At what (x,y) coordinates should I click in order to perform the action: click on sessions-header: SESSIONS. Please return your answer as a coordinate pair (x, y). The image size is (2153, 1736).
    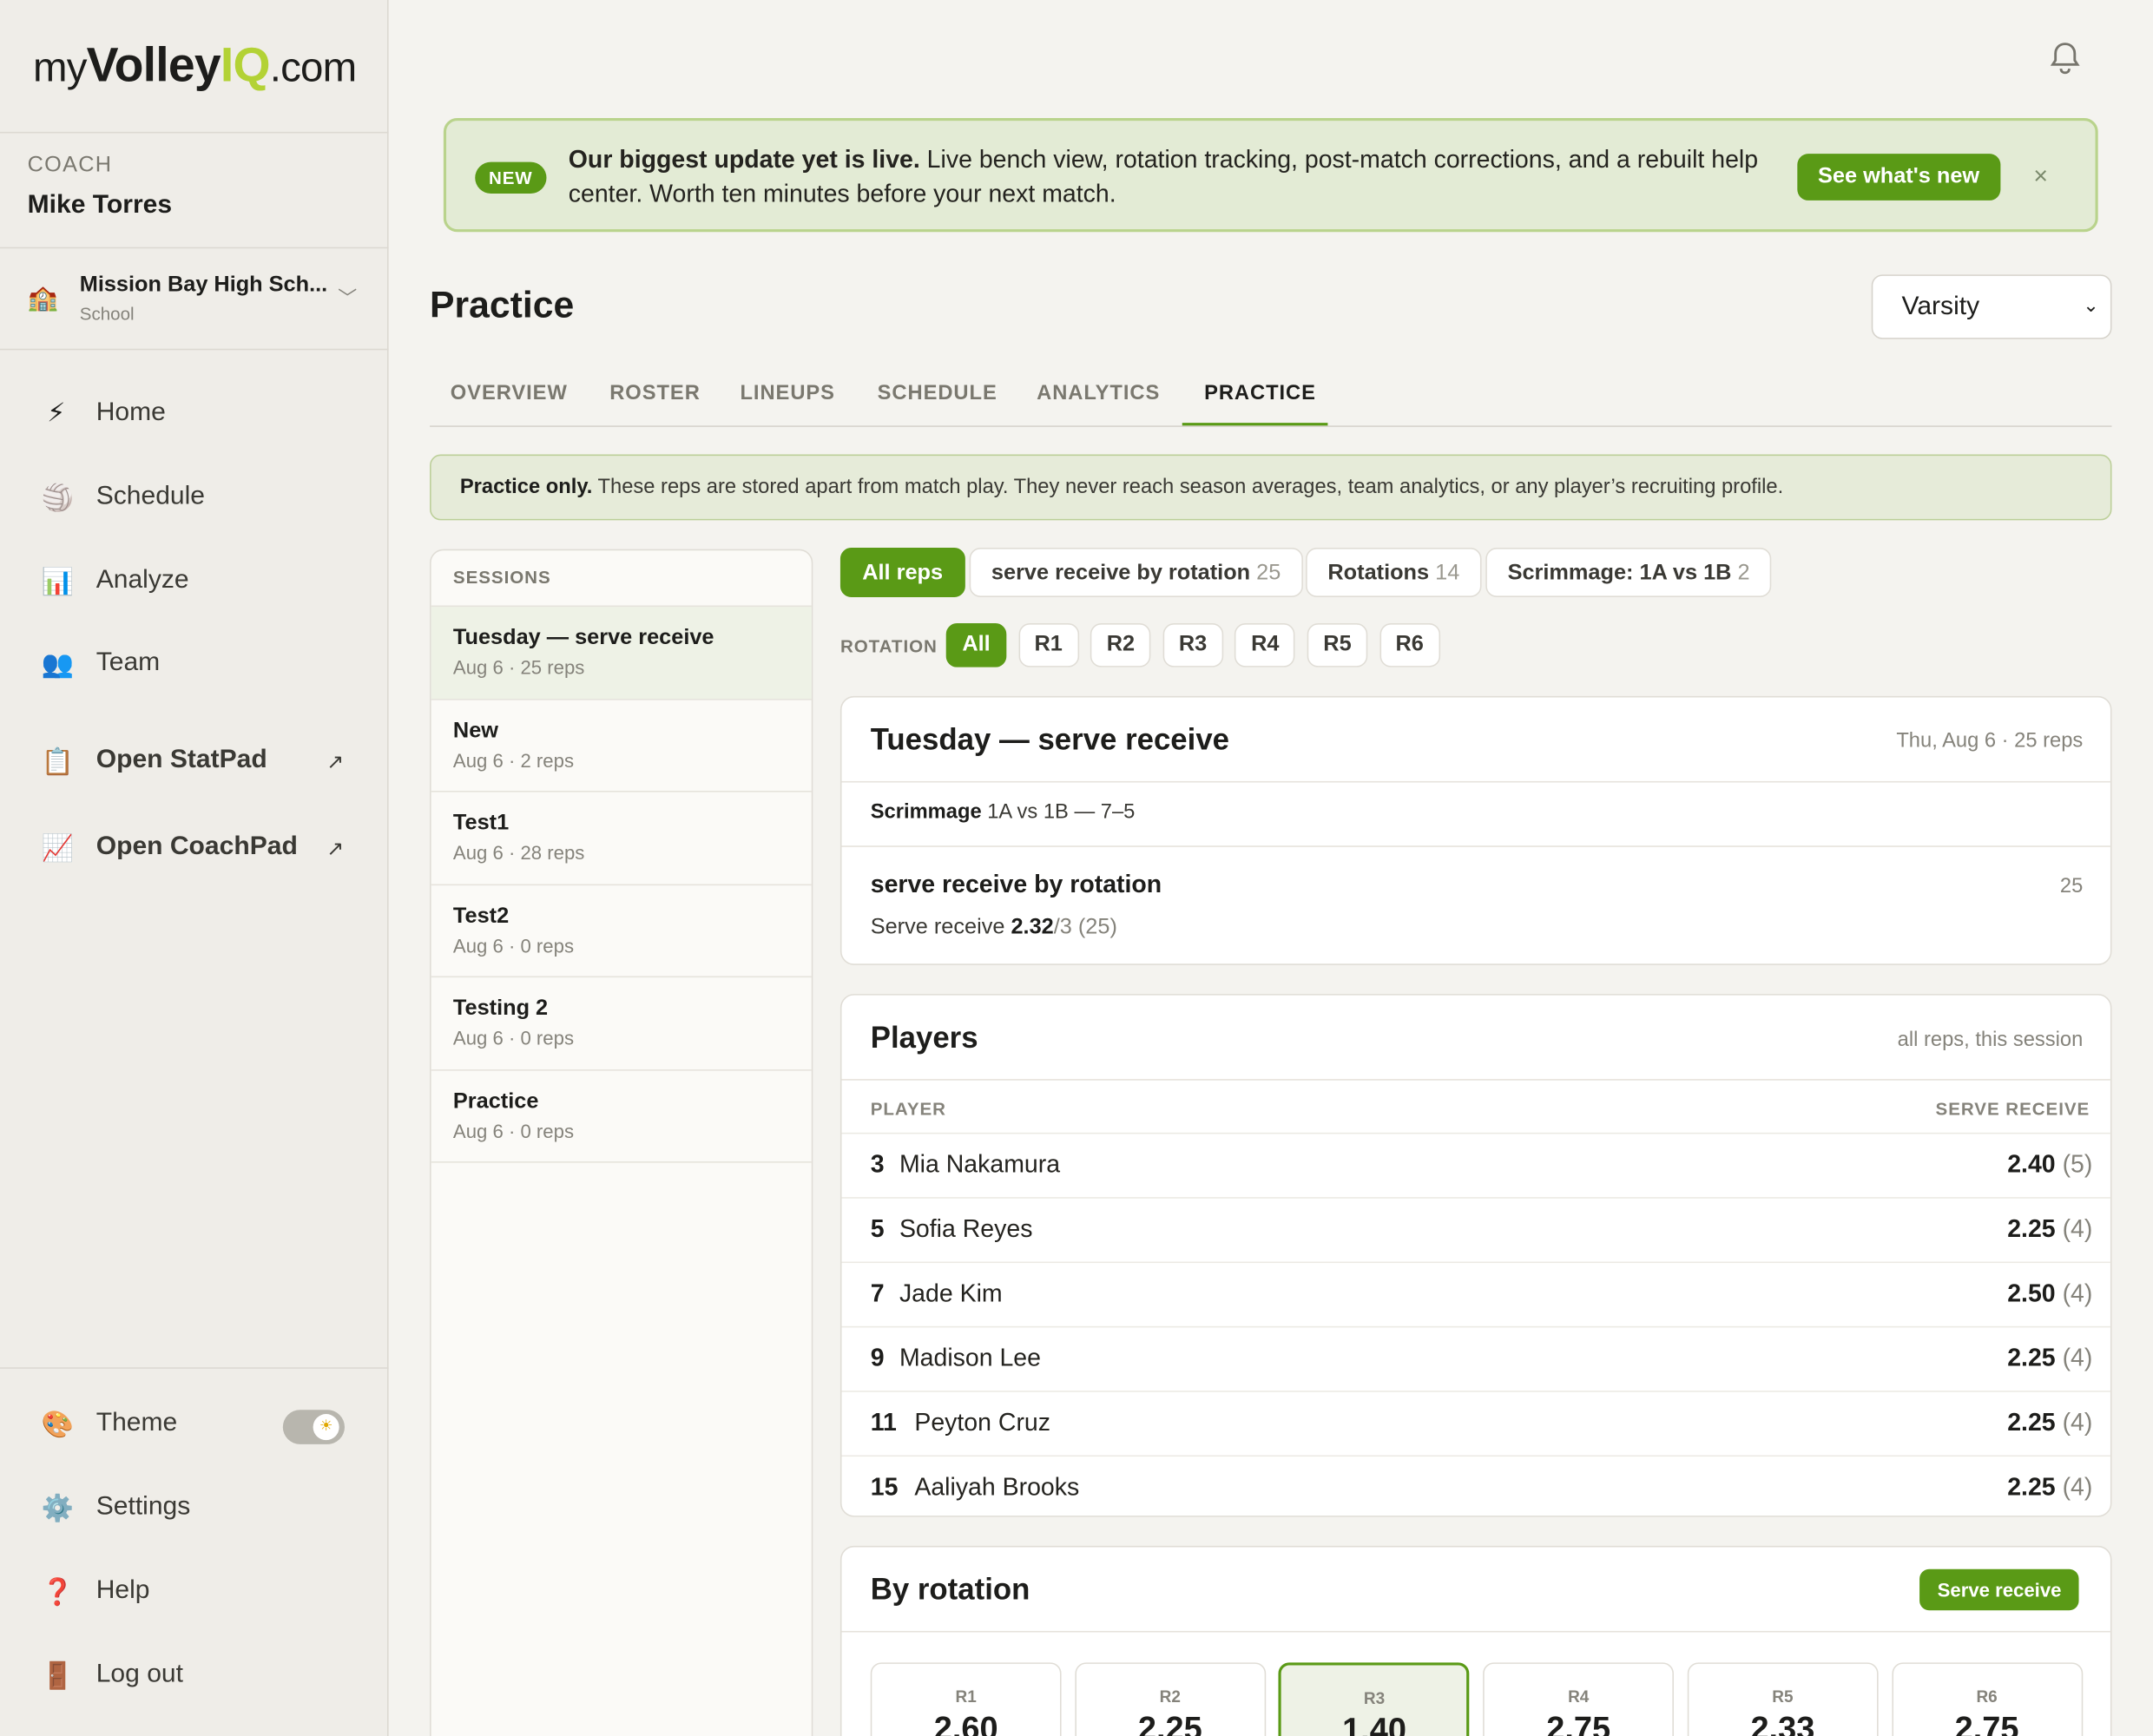
    Looking at the image, I should click on (501, 577).